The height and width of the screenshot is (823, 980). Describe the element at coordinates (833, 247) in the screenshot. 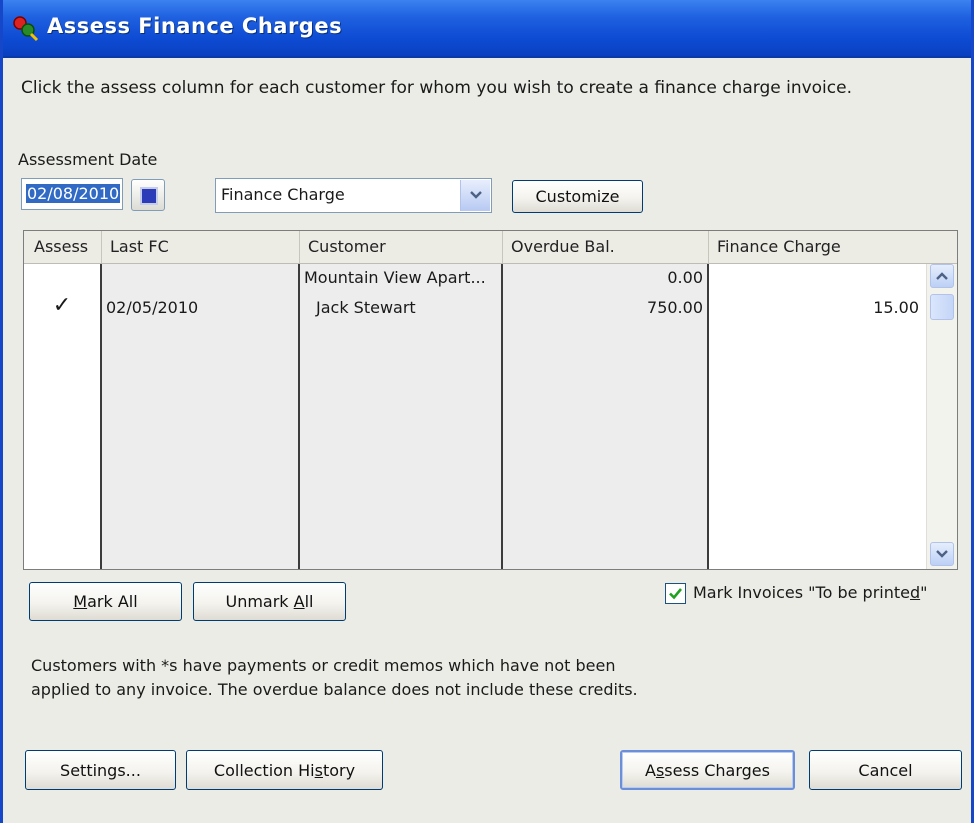

I see `column-header-finance-charge: Finance Charge` at that location.